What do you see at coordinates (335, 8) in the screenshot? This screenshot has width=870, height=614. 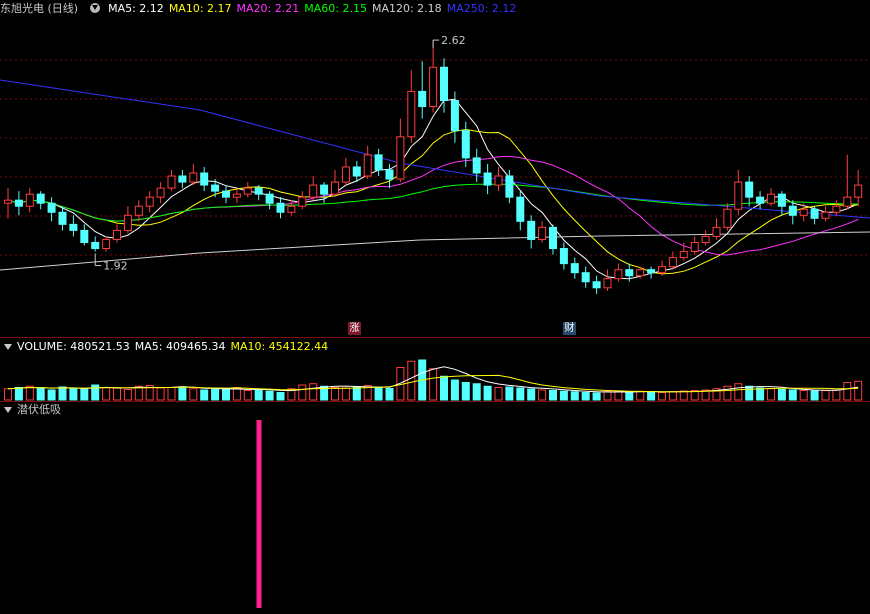 I see `ma-label-3: MA60: 2.15` at bounding box center [335, 8].